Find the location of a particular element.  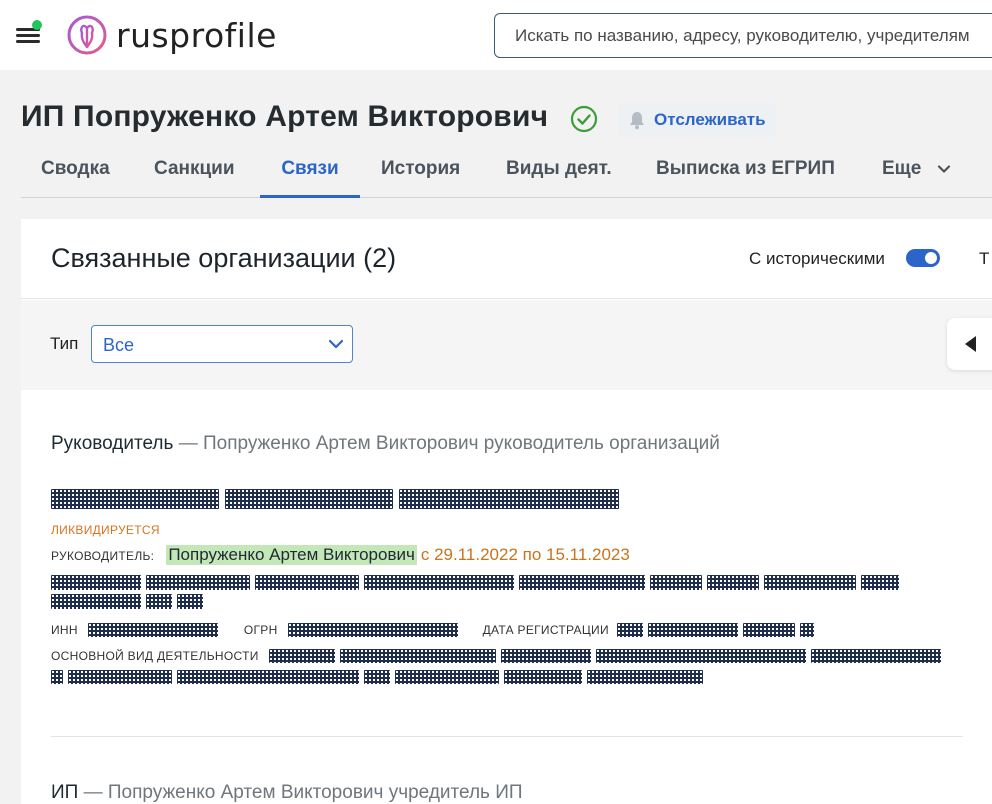

manager-period: с 29.11.2022 по 15.11.2023 is located at coordinates (525, 554).